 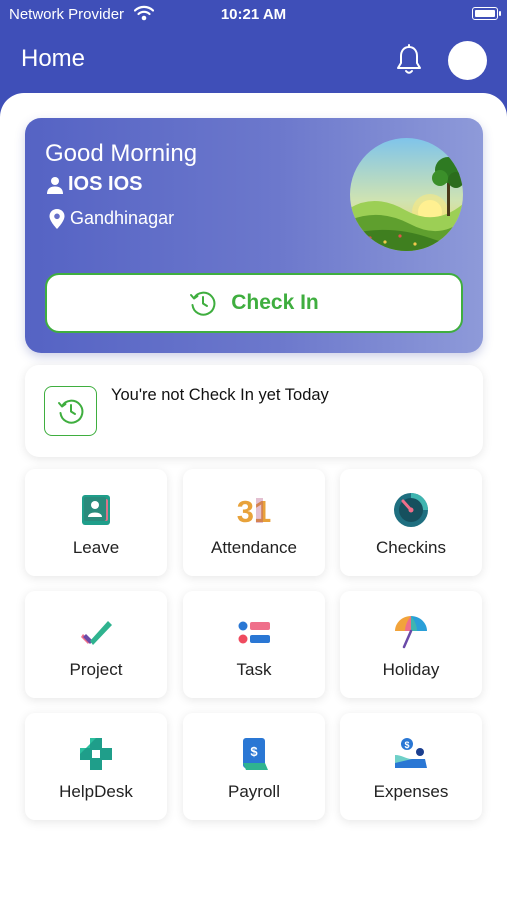 I want to click on tile-holiday: Holiday, so click(x=411, y=644).